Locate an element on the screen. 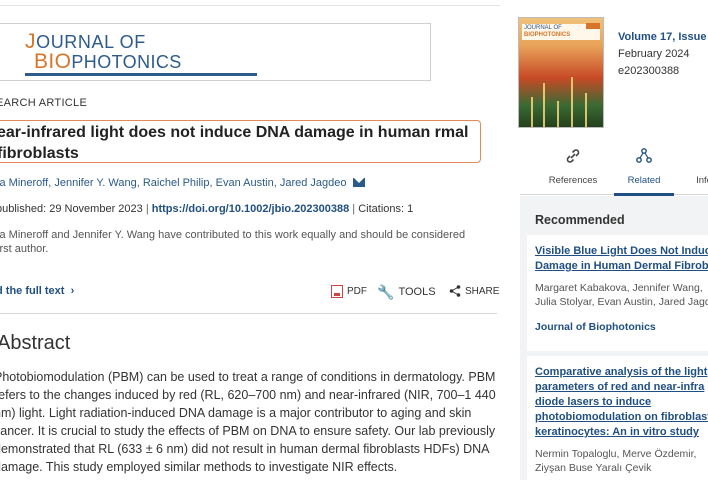 Image resolution: width=708 pixels, height=480 pixels. tab-references-label: References is located at coordinates (573, 180).